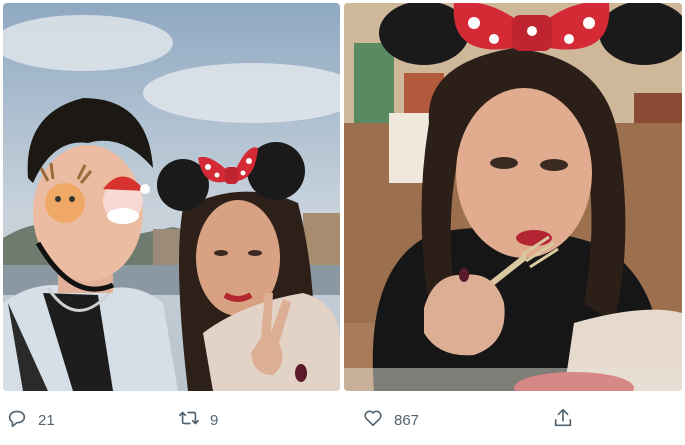 This screenshot has height=445, width=685. Describe the element at coordinates (189, 420) in the screenshot. I see `retweet-icon` at that location.